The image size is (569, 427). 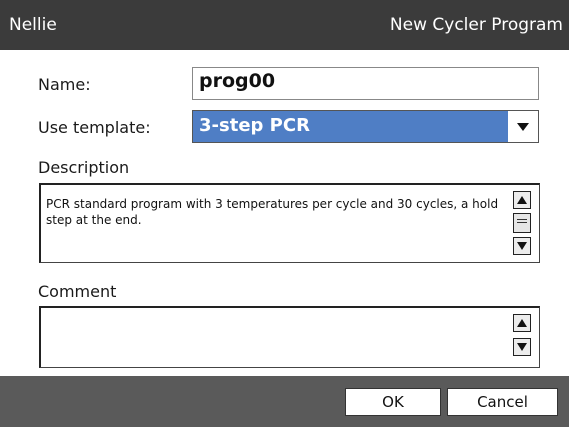 I want to click on description-scrollbar, so click(x=523, y=225).